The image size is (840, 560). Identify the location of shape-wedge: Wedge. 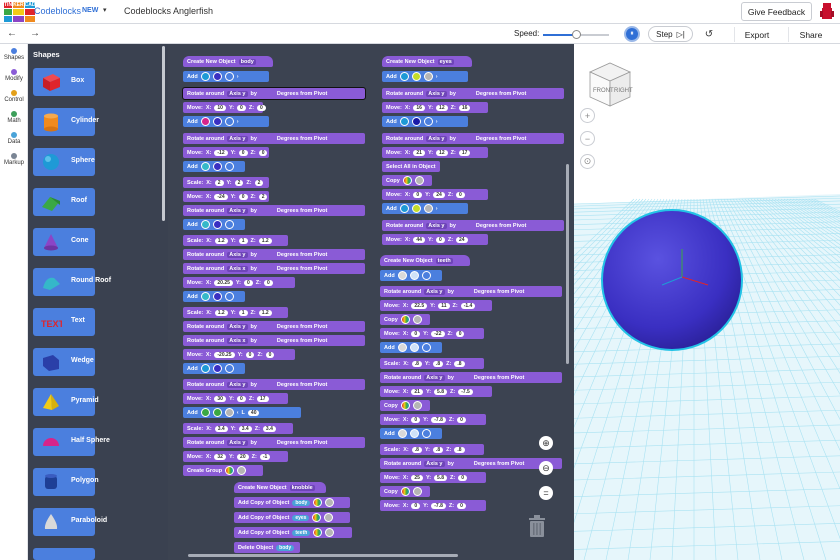
(64, 362).